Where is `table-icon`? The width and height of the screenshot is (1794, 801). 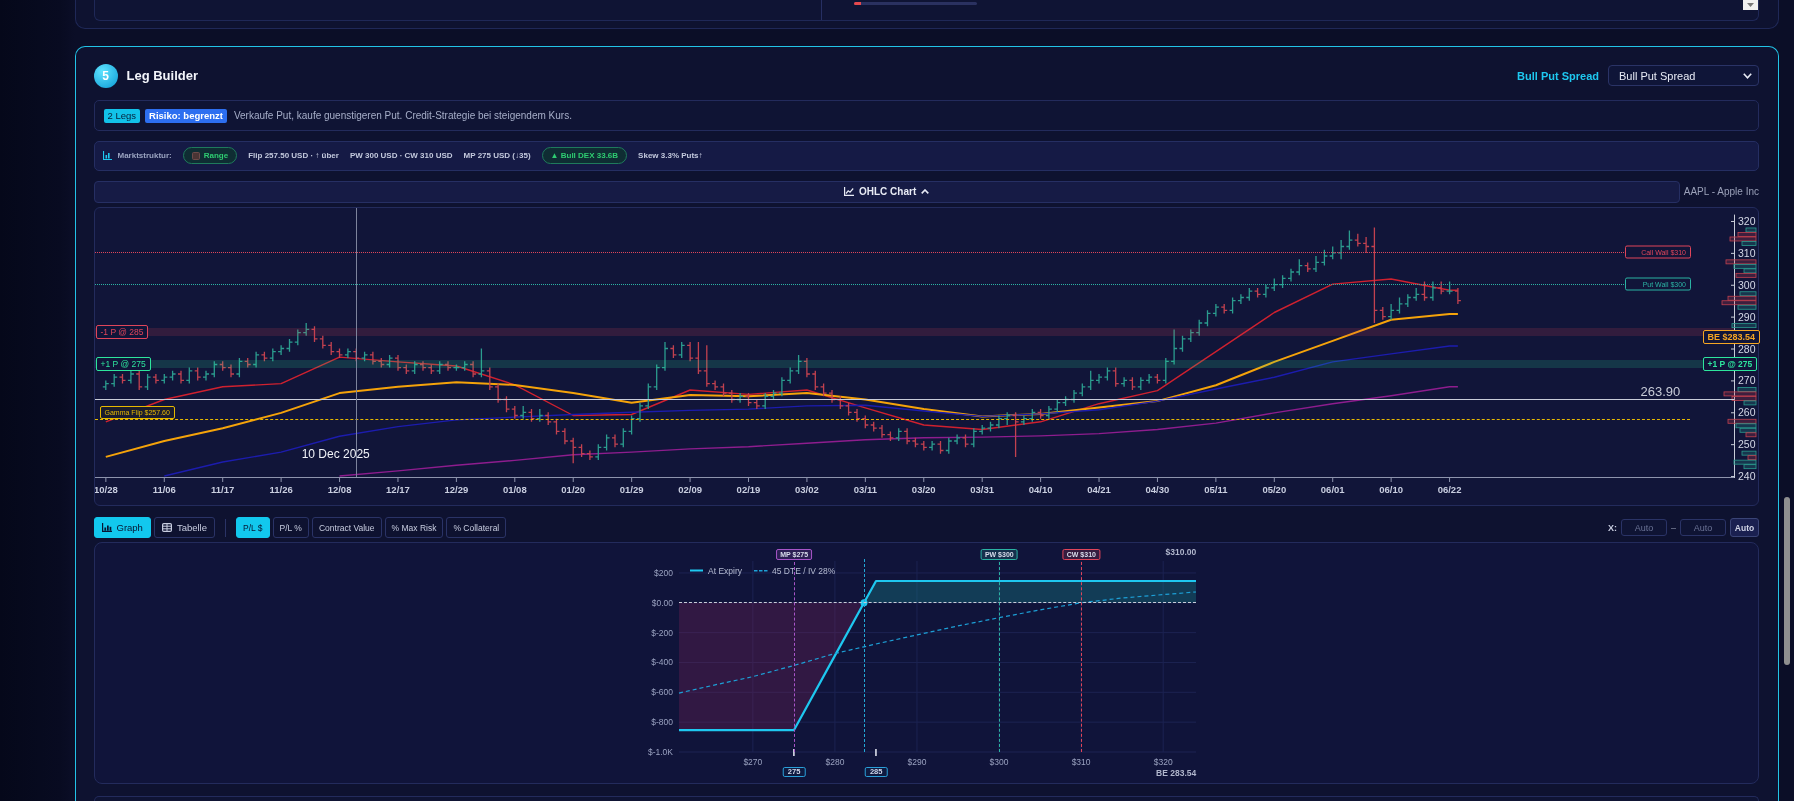 table-icon is located at coordinates (166, 527).